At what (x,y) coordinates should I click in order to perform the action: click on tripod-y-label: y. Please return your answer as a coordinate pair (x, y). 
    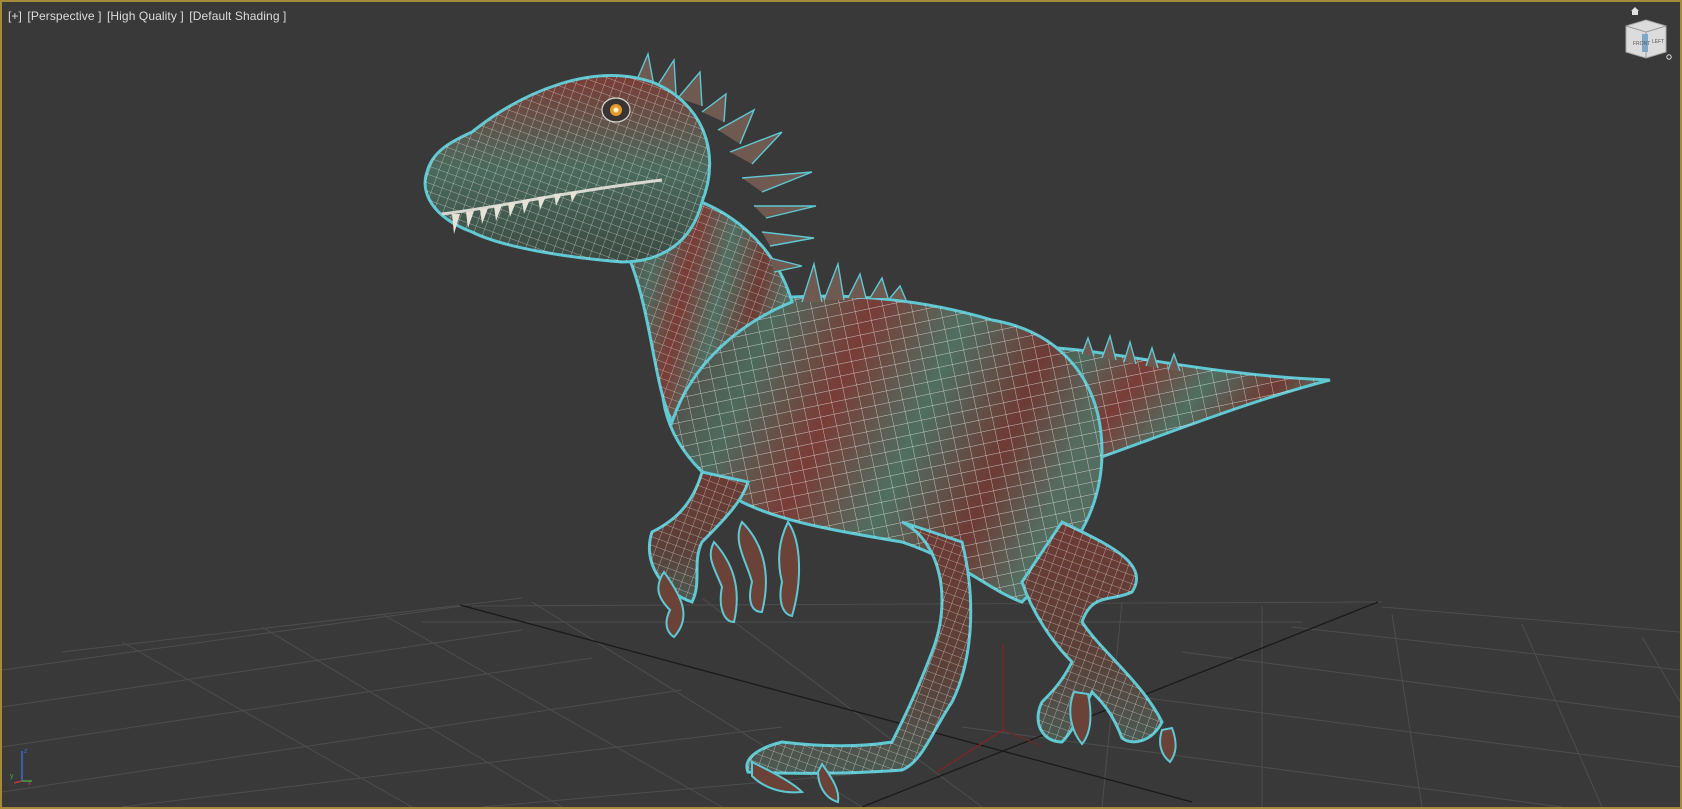
    Looking at the image, I should click on (12, 776).